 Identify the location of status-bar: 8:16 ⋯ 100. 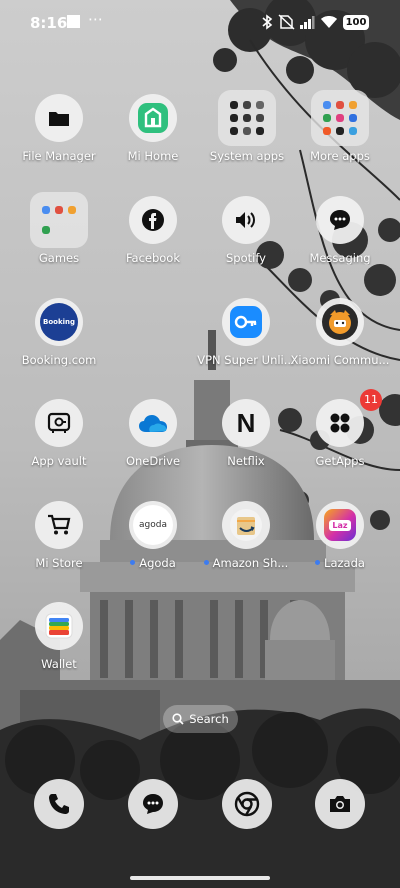
(200, 23).